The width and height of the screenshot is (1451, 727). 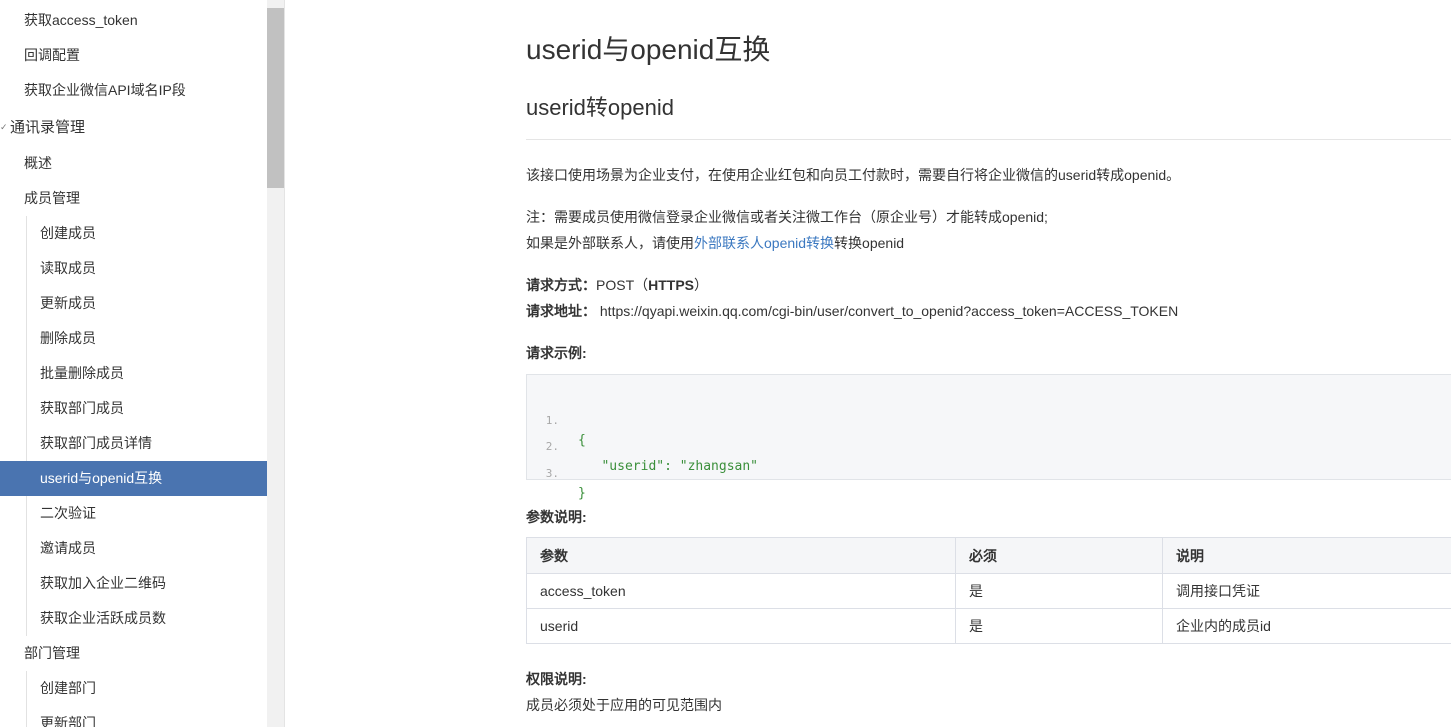 I want to click on sidebar-item-label: 获取企业活跃成员数, so click(x=103, y=618).